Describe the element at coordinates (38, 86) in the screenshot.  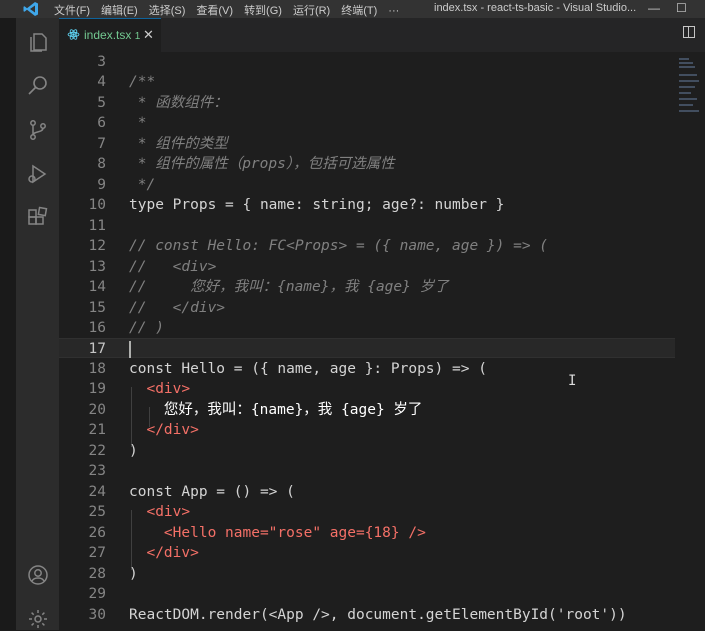
I see `search-icon` at that location.